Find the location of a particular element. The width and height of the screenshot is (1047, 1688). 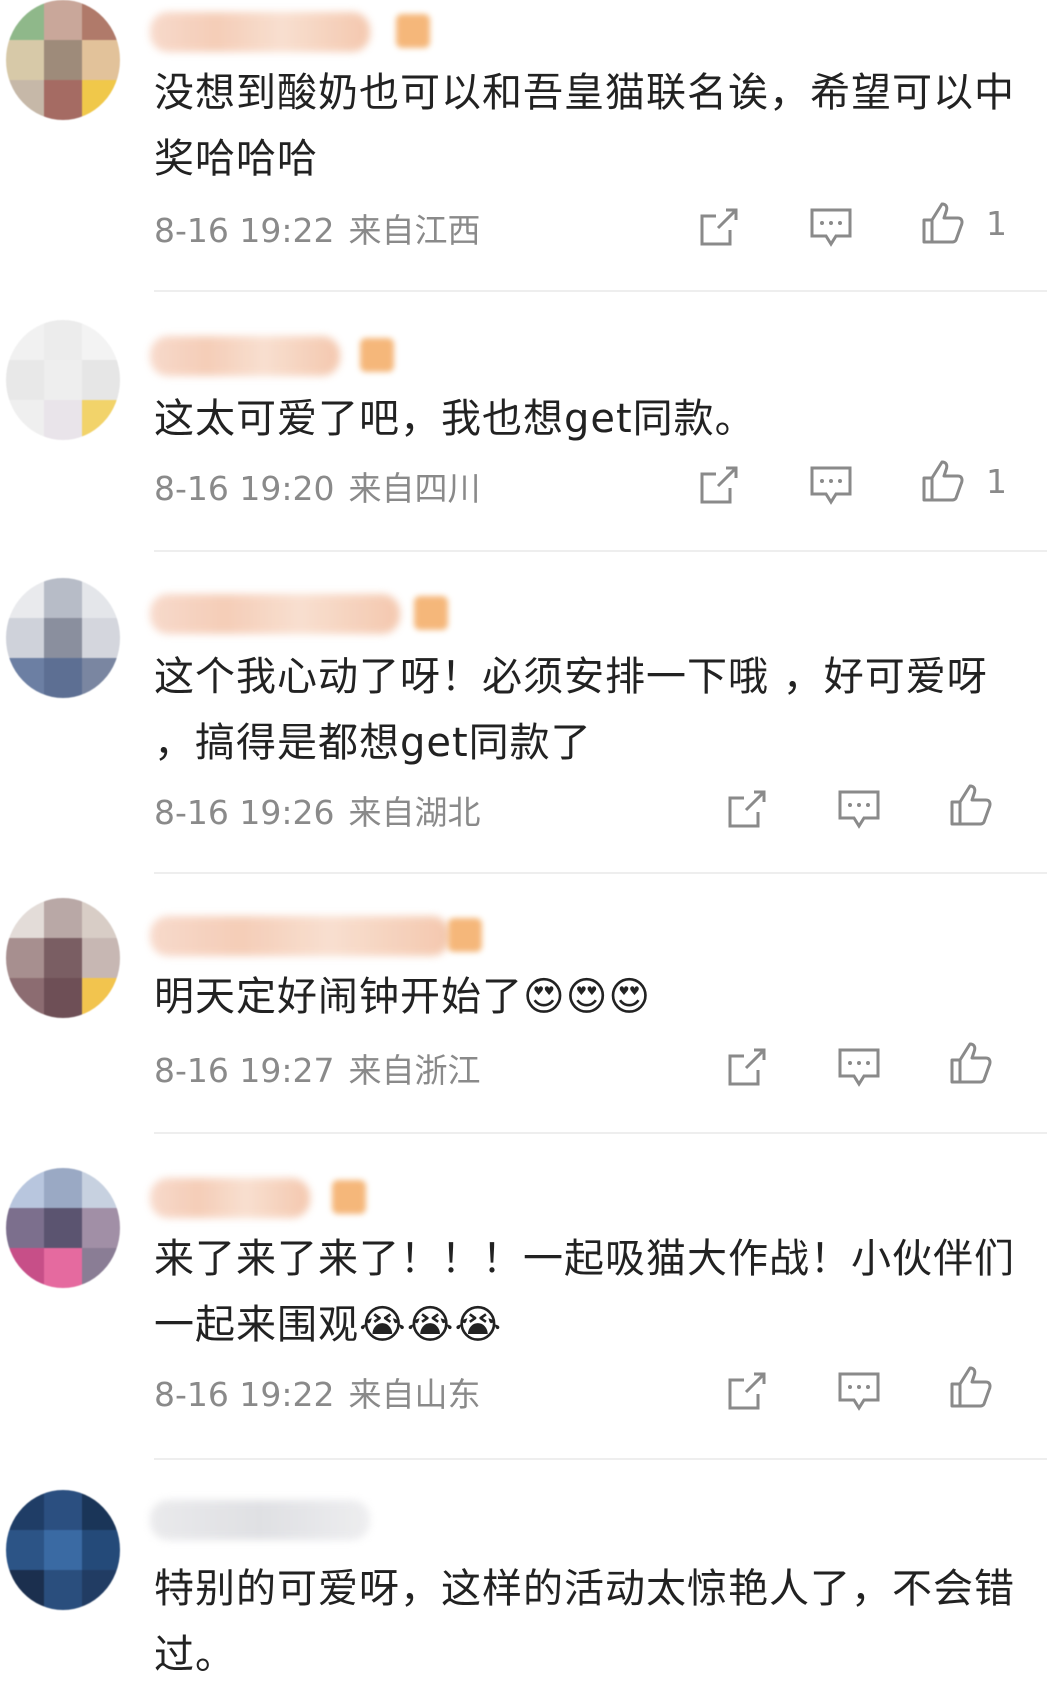

comment-location: 来自山东 is located at coordinates (414, 1394).